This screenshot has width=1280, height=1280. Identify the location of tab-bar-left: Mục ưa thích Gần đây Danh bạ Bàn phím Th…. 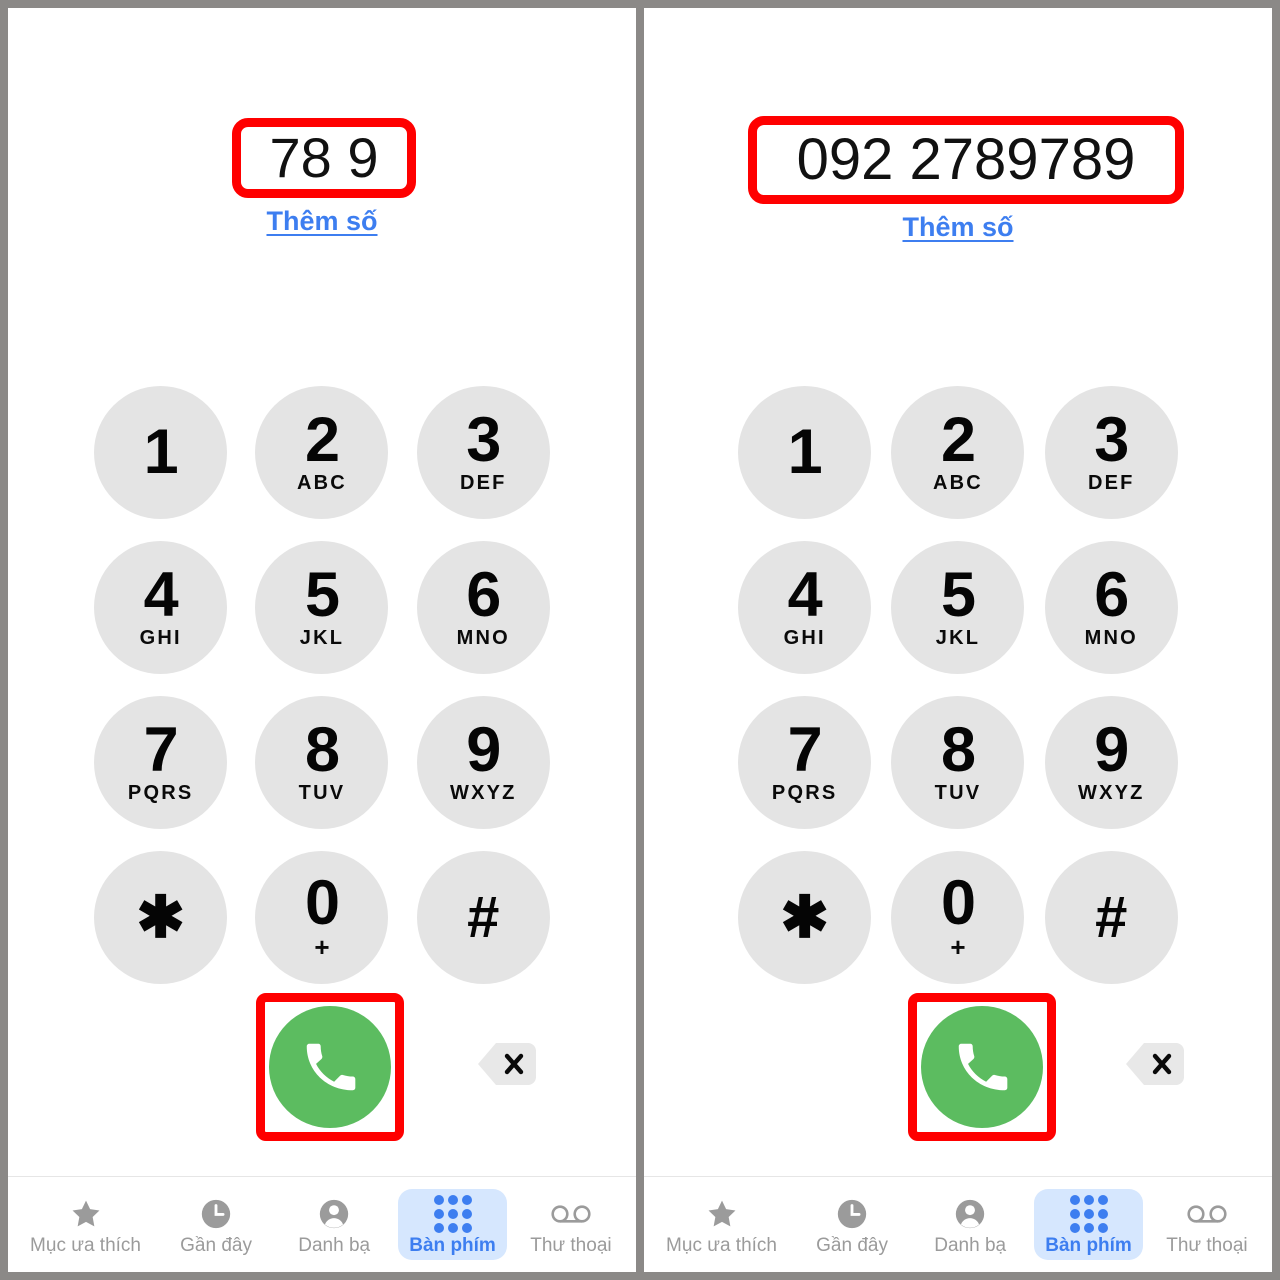
(322, 1224).